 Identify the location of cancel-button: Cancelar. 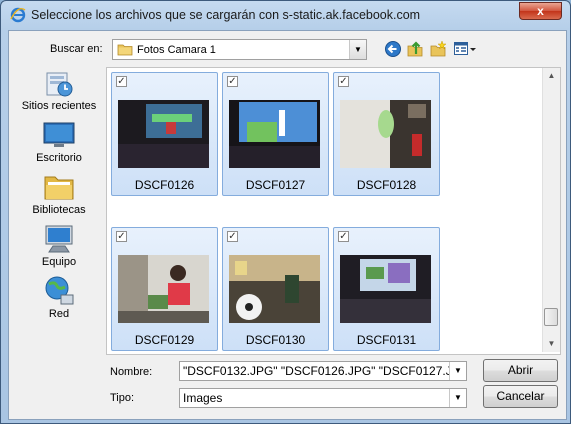
(520, 396).